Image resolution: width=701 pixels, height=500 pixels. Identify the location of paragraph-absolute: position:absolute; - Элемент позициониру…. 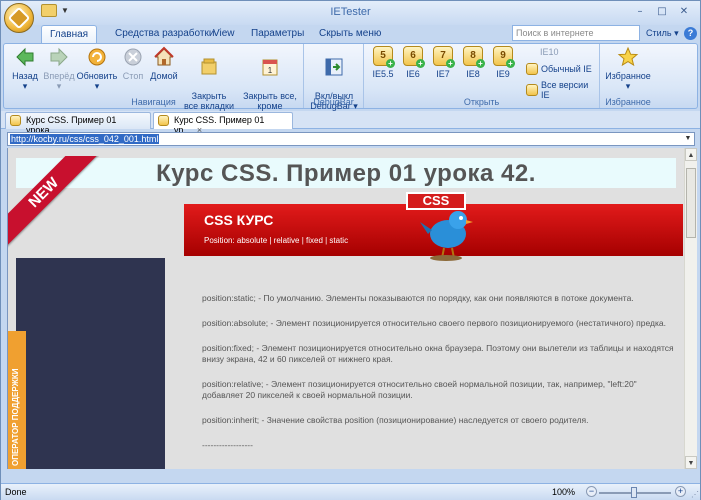
(434, 323).